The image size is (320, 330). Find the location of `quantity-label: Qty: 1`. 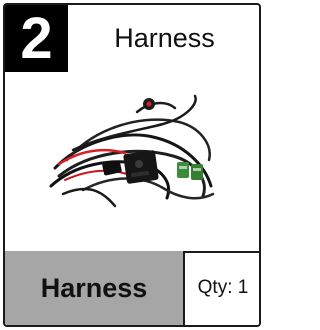

quantity-label: Qty: 1 is located at coordinates (221, 288).